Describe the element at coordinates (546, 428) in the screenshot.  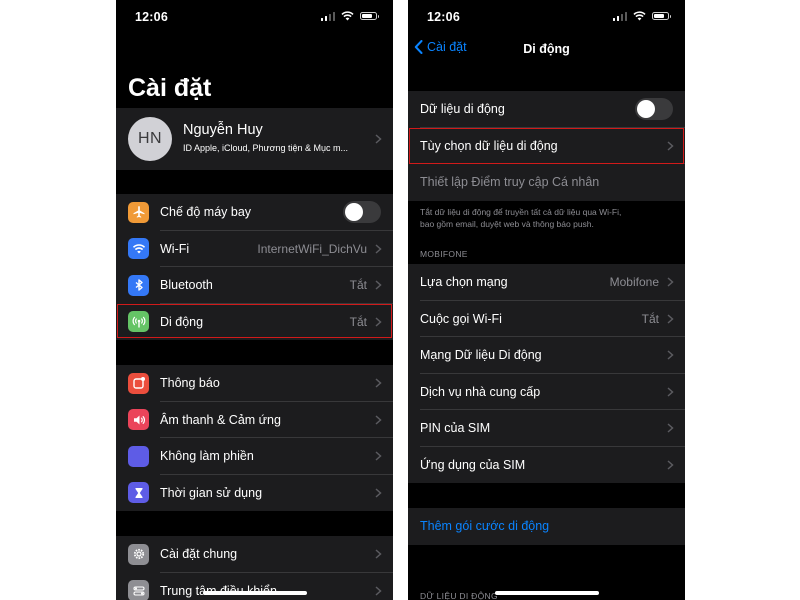
I see `sim-pin-row: PIN của SIM` at that location.